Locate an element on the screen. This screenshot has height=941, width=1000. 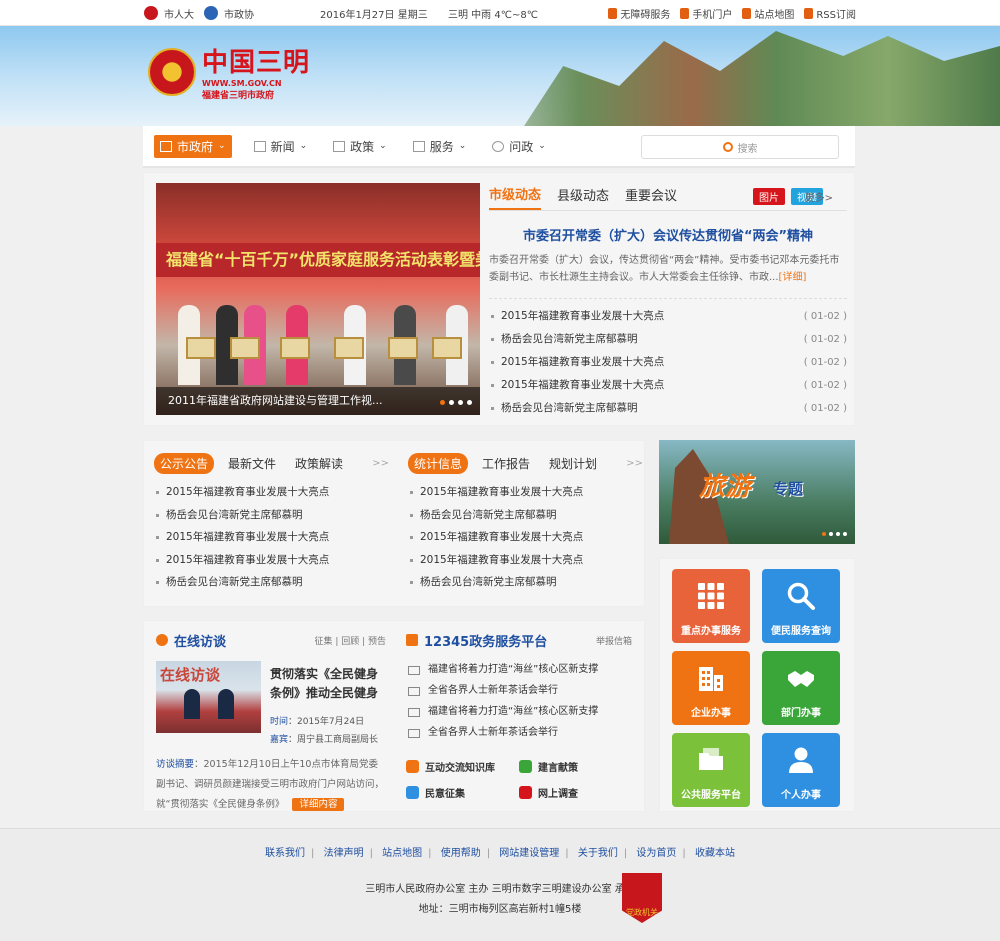
tab-city-news: 市级动态 is located at coordinates (515, 197).